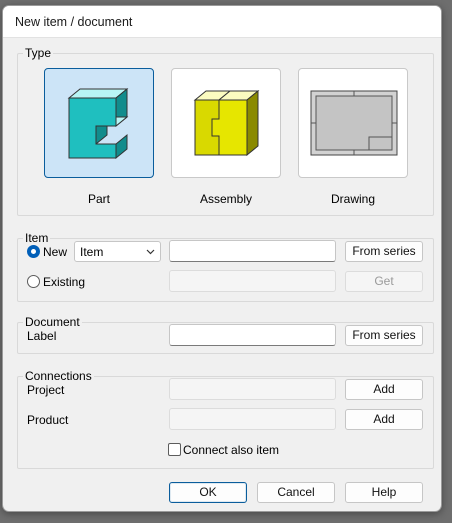 This screenshot has width=452, height=523. Describe the element at coordinates (46, 390) in the screenshot. I see `project-label: Project` at that location.